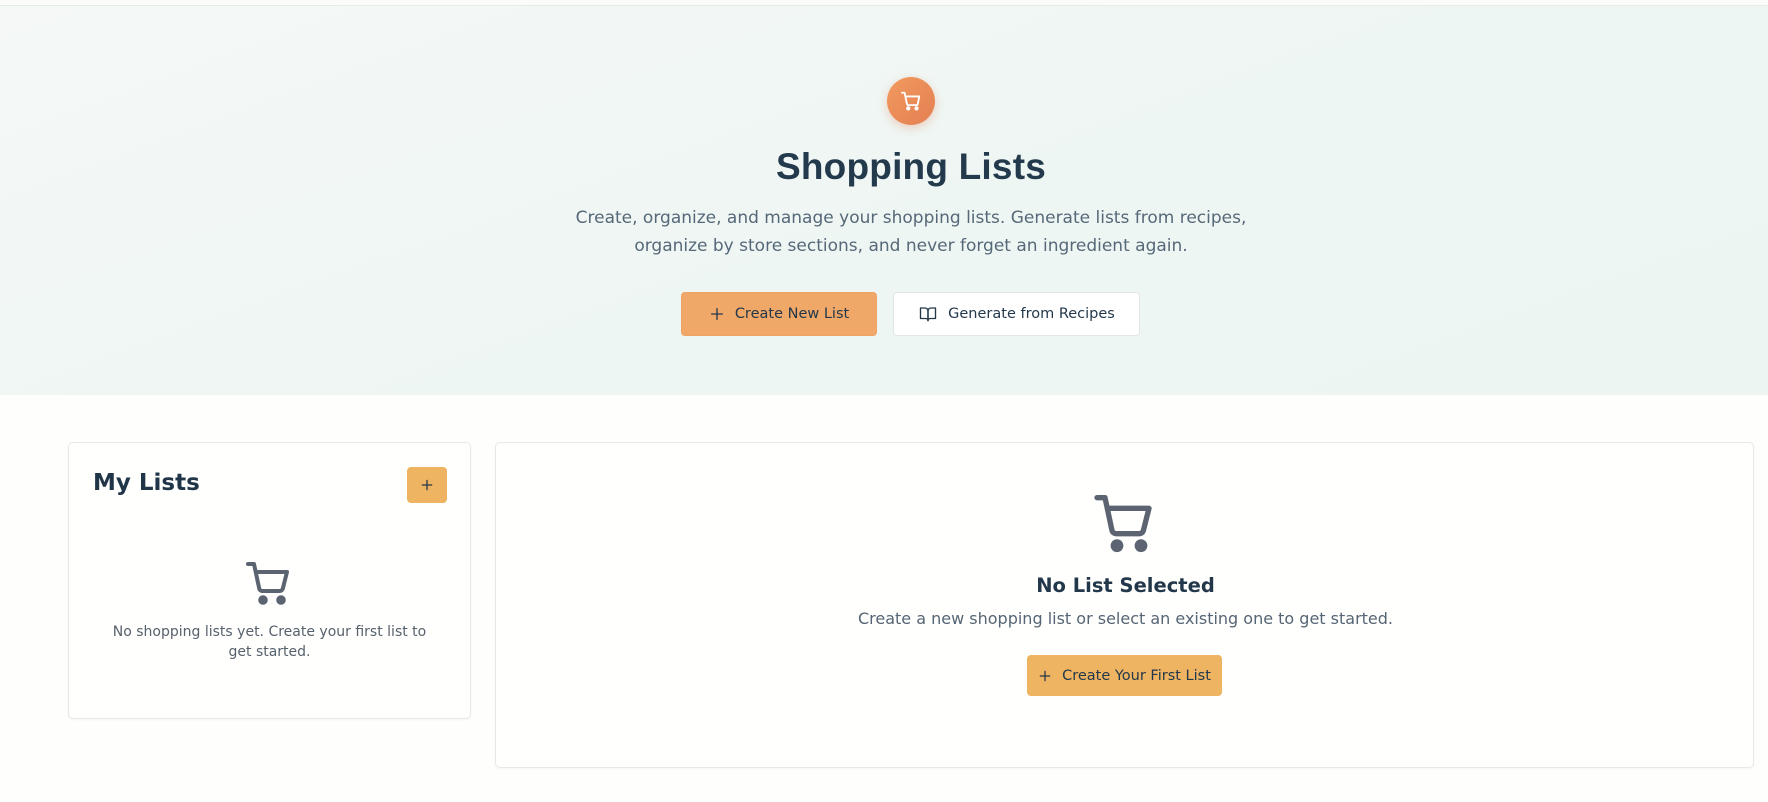 The height and width of the screenshot is (802, 1768). What do you see at coordinates (146, 483) in the screenshot?
I see `my-lists-title: My Lists` at bounding box center [146, 483].